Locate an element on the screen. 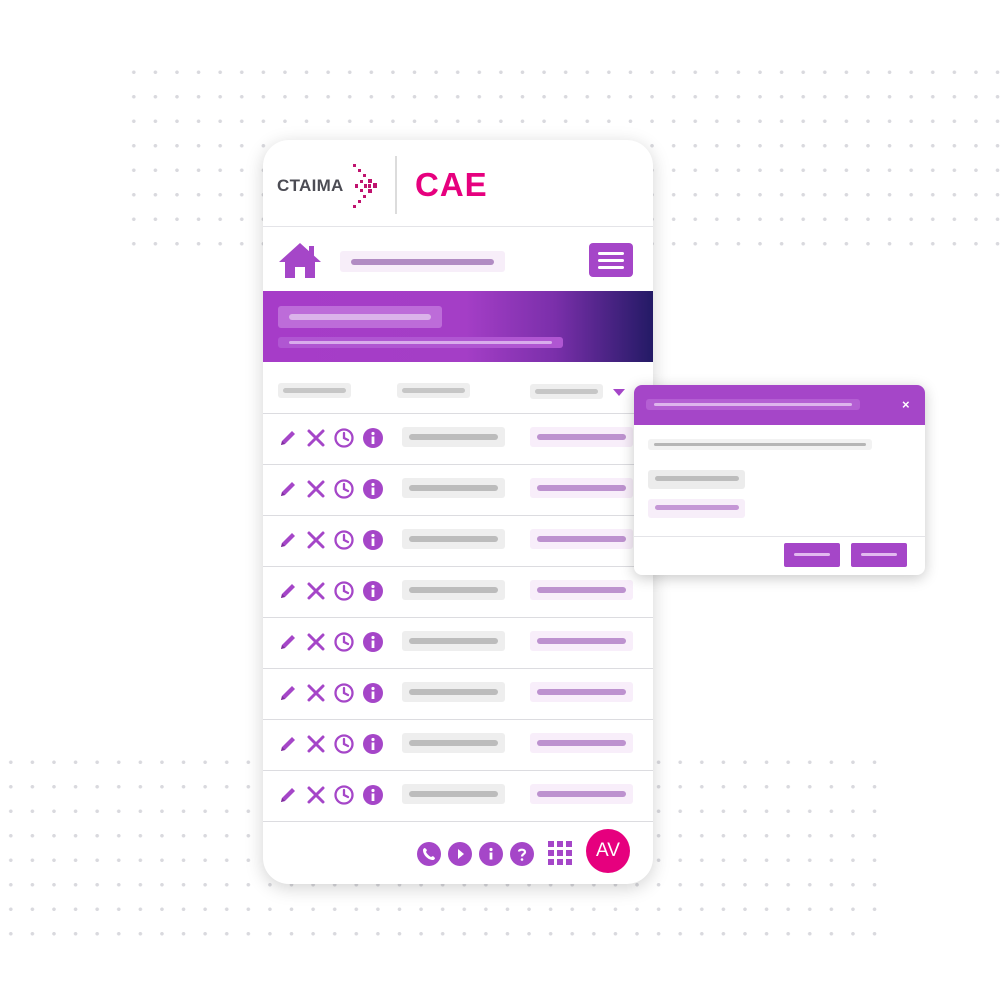 Image resolution: width=1000 pixels, height=1000 pixels. apps-grid-icon is located at coordinates (560, 853).